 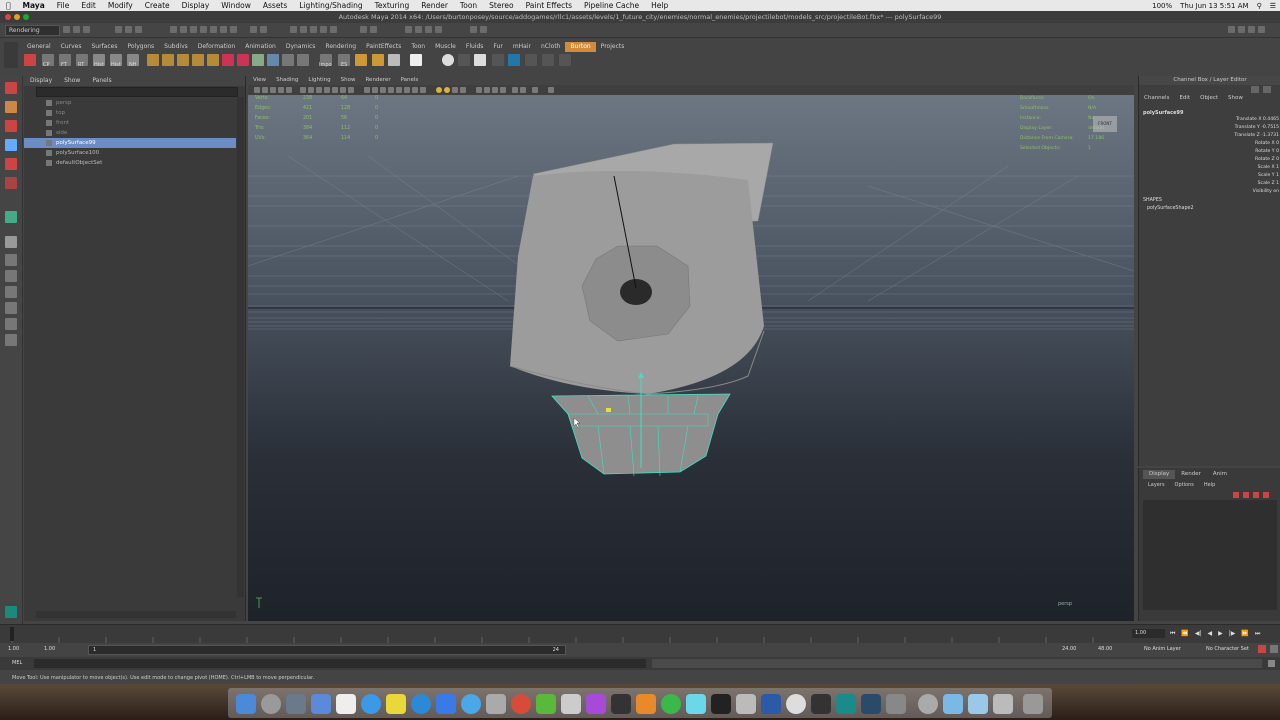 I want to click on maya-icon, so click(x=846, y=704).